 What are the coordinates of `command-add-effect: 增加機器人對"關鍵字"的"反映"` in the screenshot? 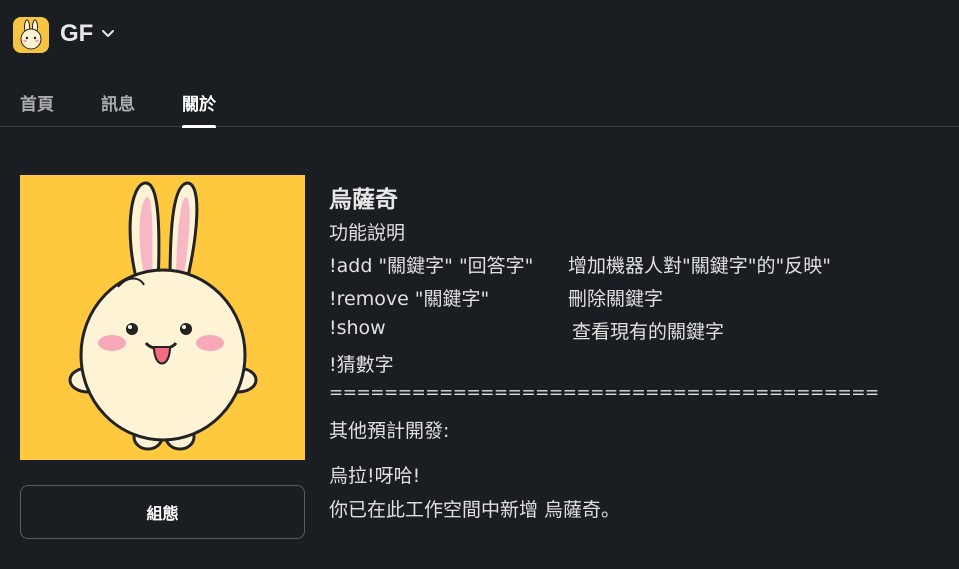 It's located at (699, 266).